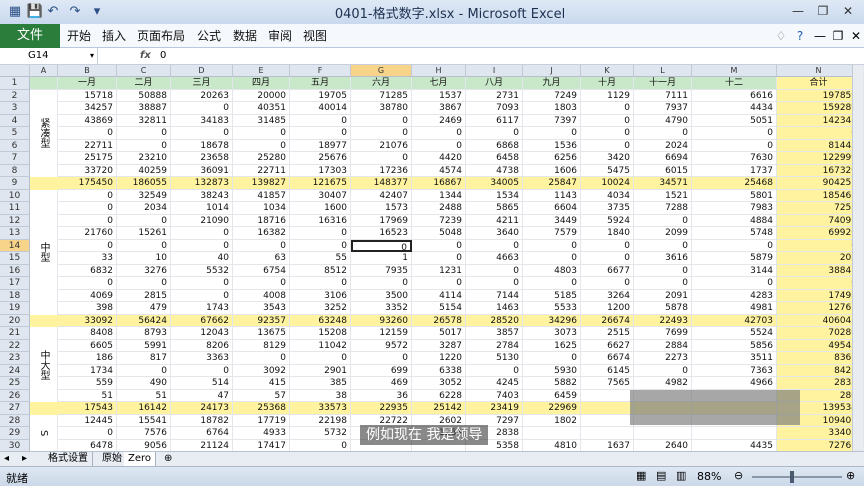 This screenshot has height=486, width=864. Describe the element at coordinates (261, 308) in the screenshot. I see `data-cell: 3543` at that location.